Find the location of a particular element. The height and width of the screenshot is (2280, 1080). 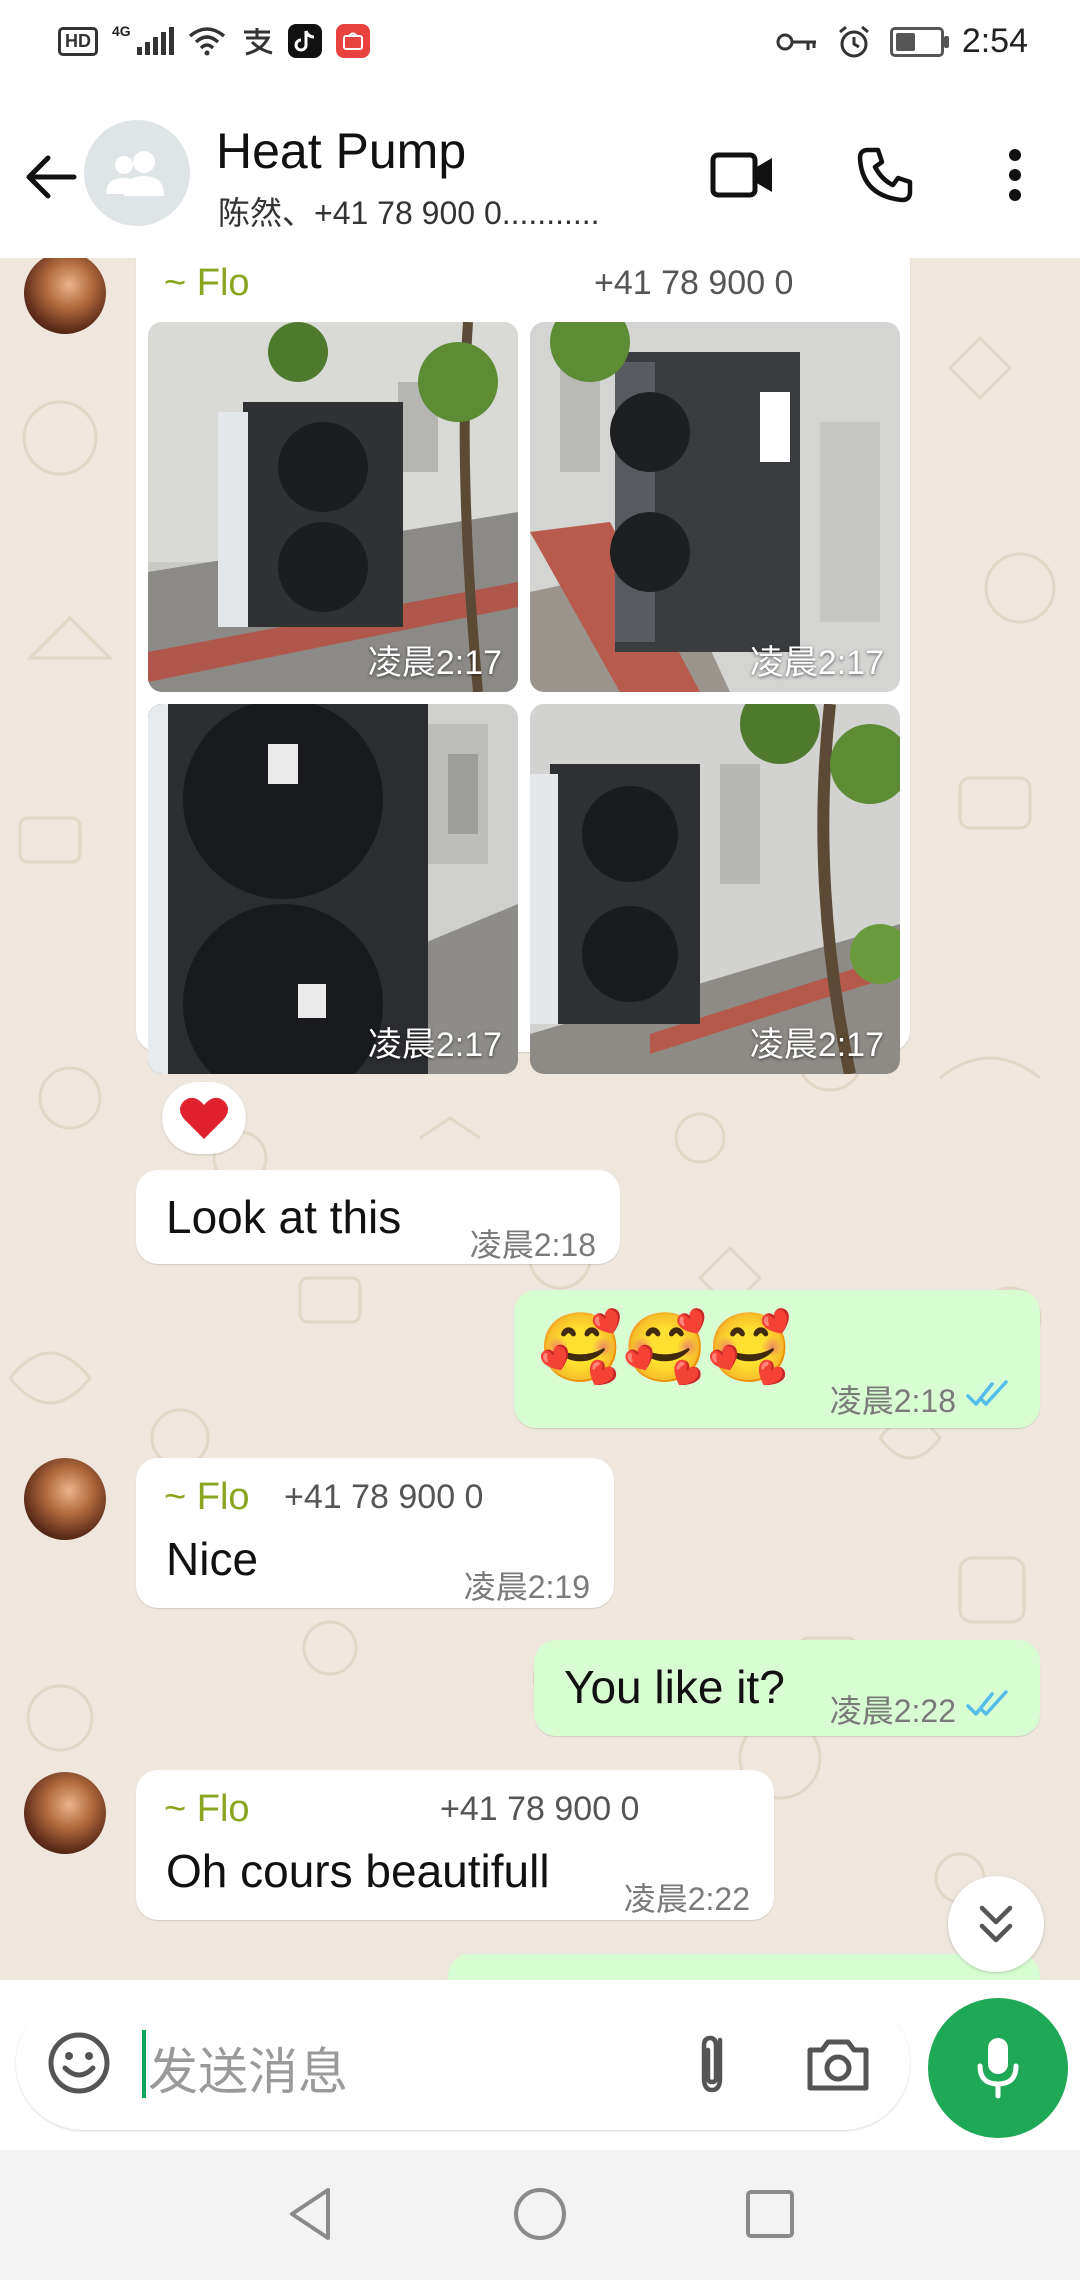

battery-level is located at coordinates (905, 41).